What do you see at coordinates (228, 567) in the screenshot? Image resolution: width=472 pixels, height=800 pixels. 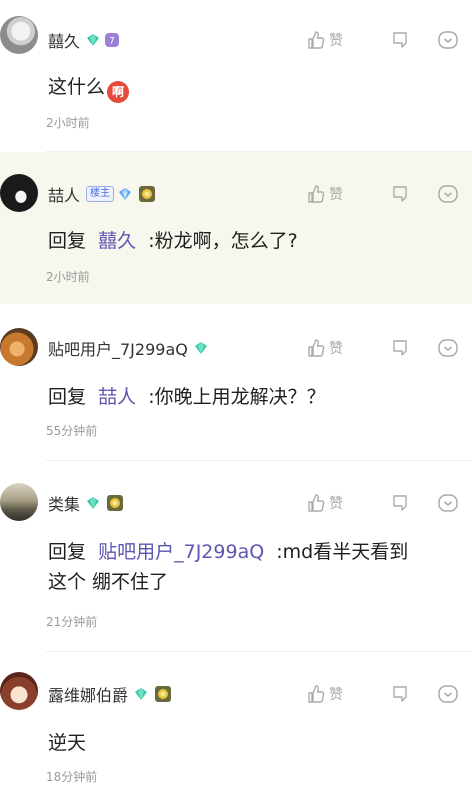 I see `comment-text: 回复 贴吧用户_7J299aQ :md看半天看到 这个 绷不住了` at bounding box center [228, 567].